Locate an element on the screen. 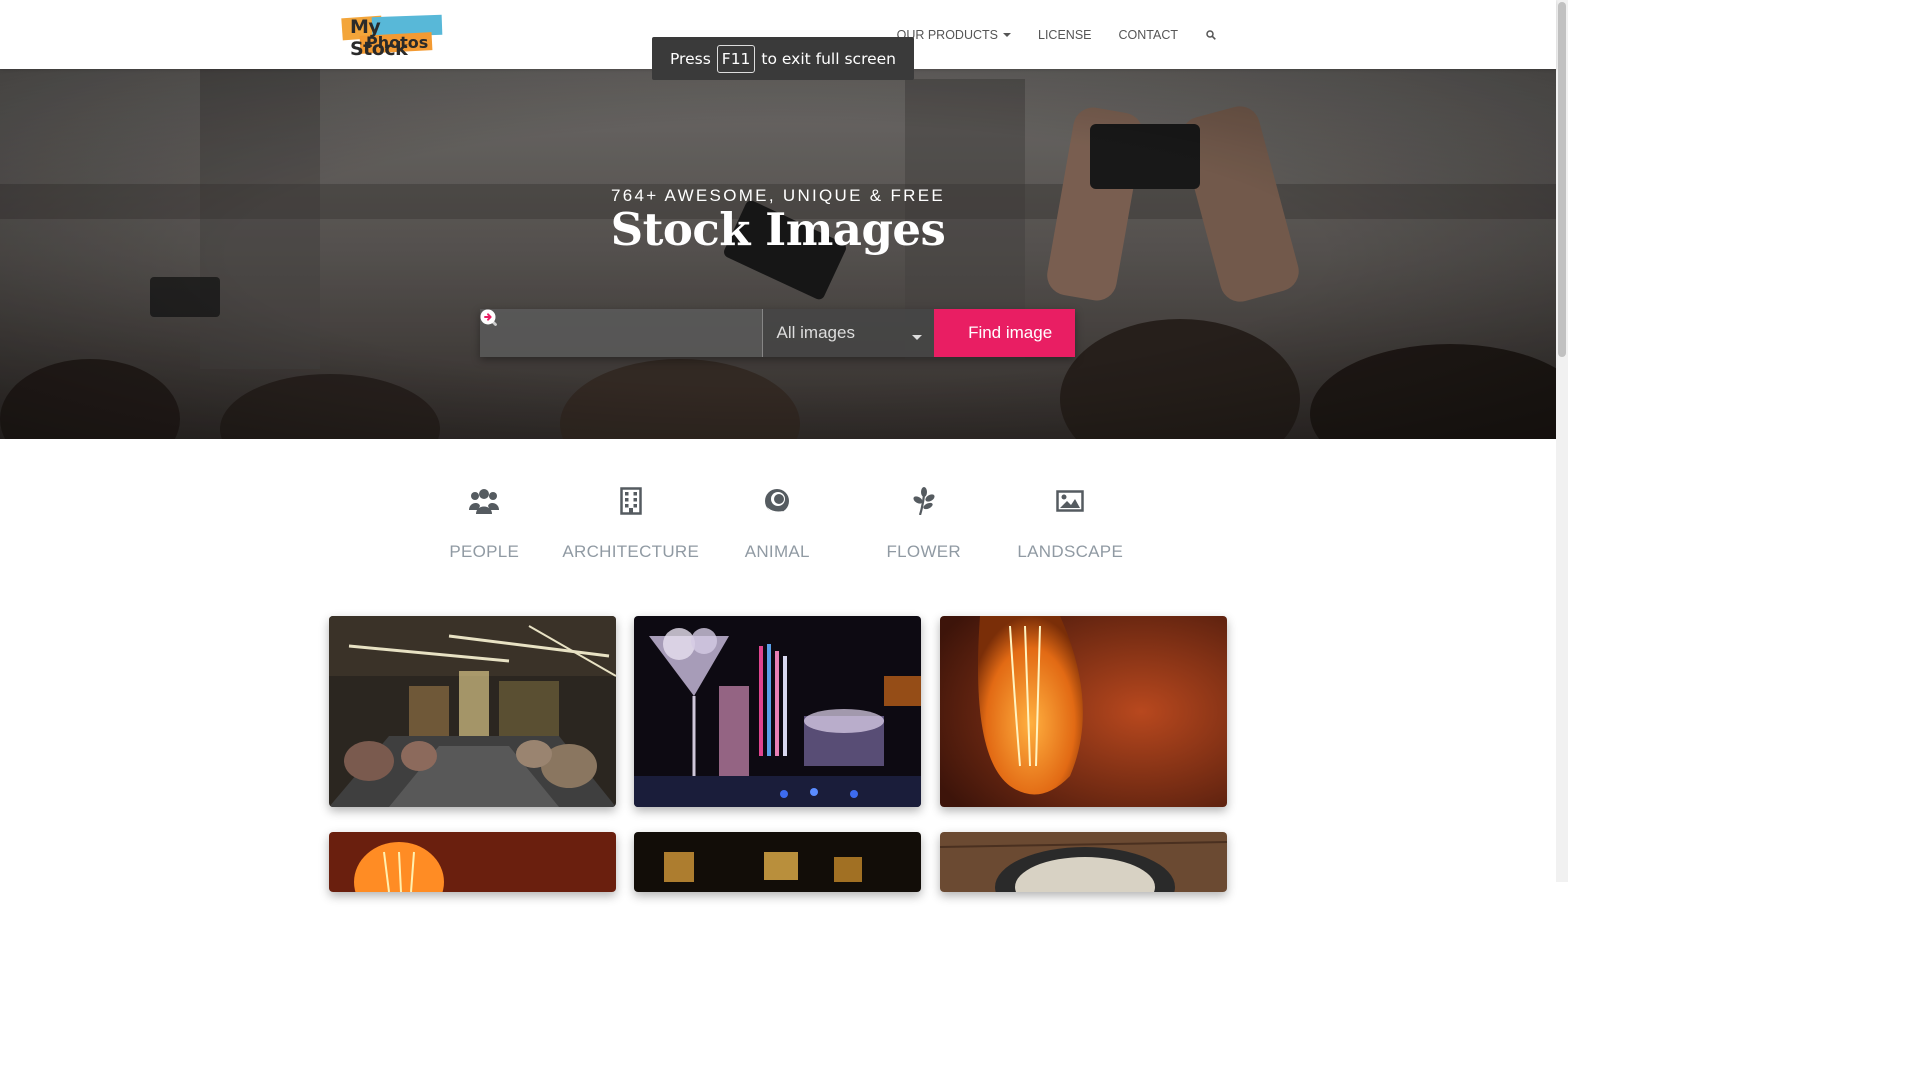 This screenshot has width=1920, height=1080. gallery-item-bowl is located at coordinates (1083, 862).